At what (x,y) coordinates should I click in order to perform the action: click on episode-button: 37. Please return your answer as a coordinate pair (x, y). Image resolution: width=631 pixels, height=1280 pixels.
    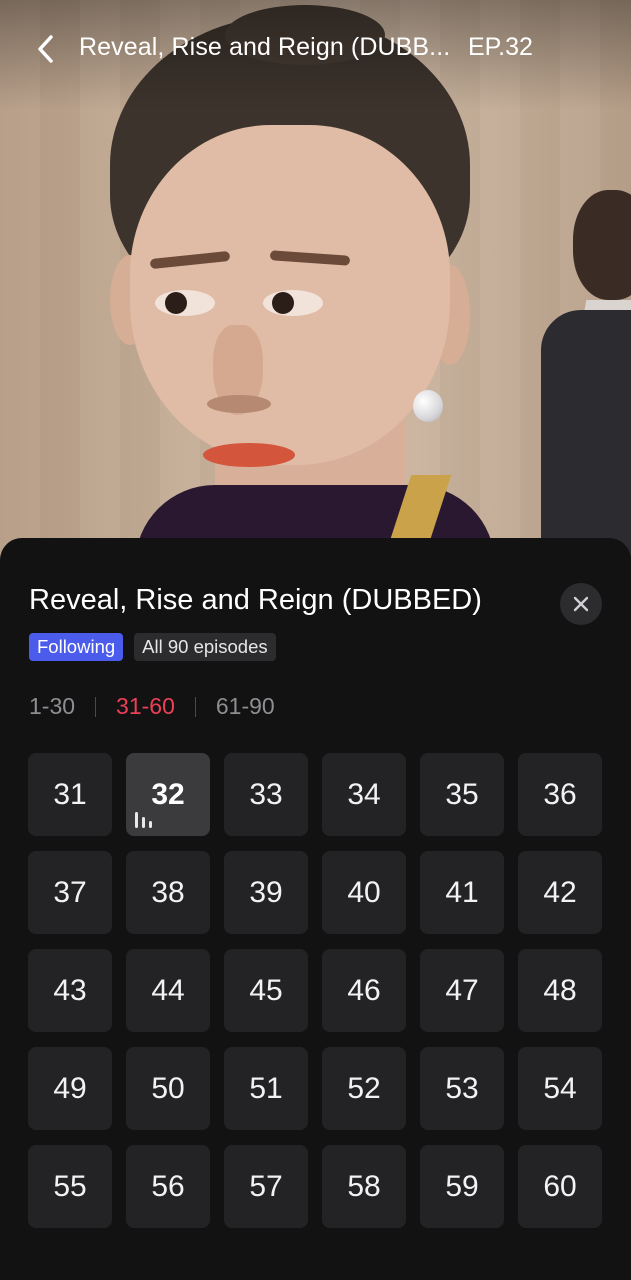
    Looking at the image, I should click on (70, 892).